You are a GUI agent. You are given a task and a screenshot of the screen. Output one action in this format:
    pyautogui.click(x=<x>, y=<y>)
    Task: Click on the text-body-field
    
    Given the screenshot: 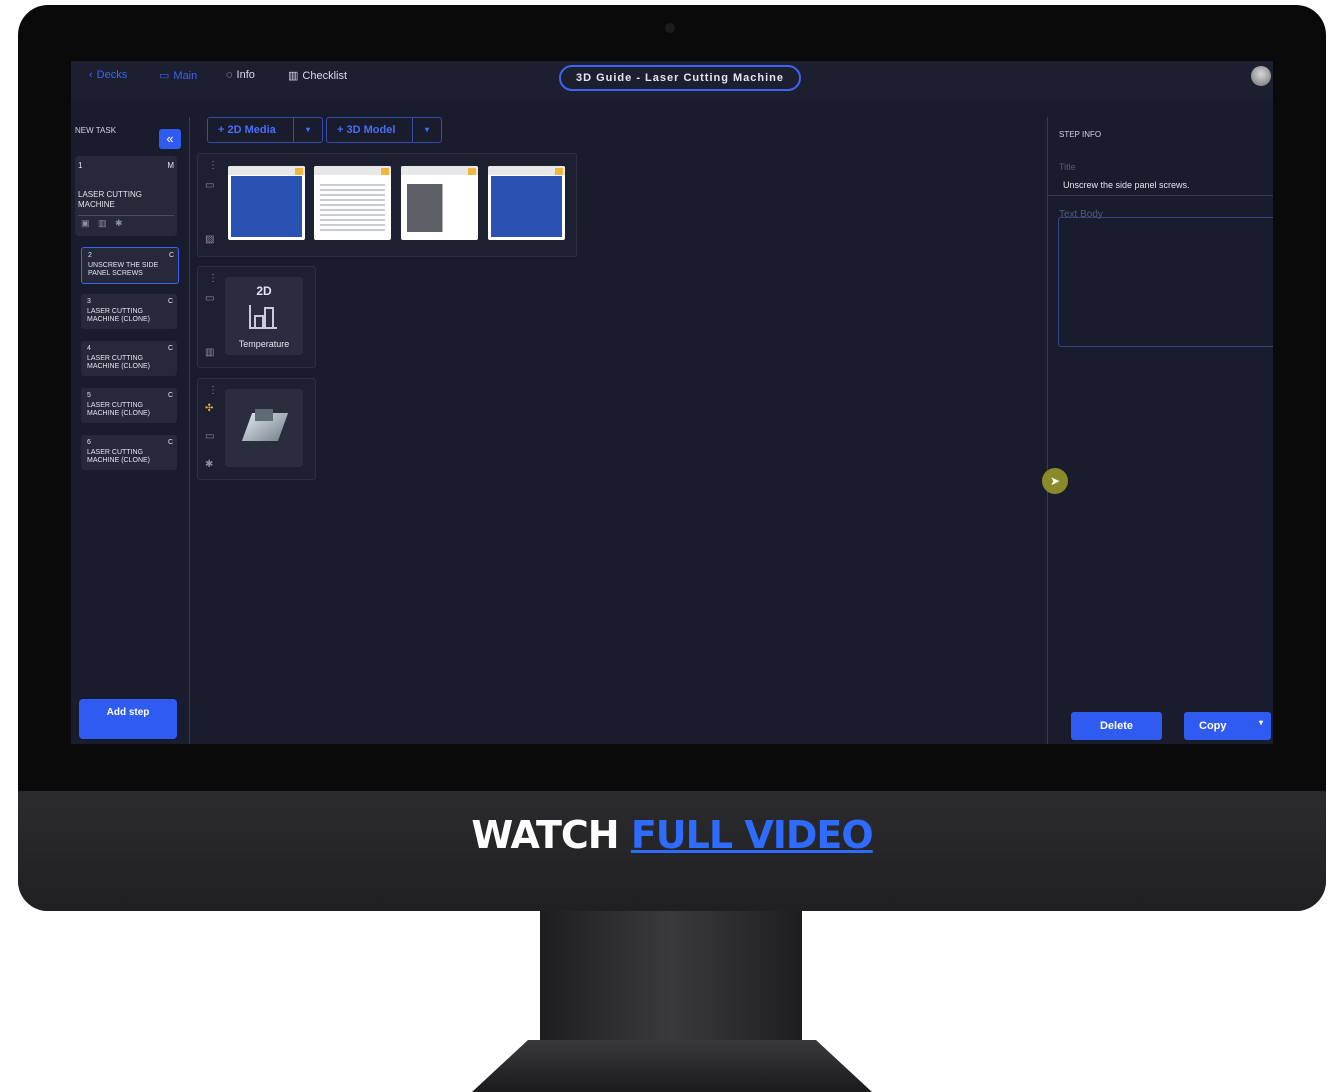 What is the action you would take?
    pyautogui.click(x=1165, y=282)
    